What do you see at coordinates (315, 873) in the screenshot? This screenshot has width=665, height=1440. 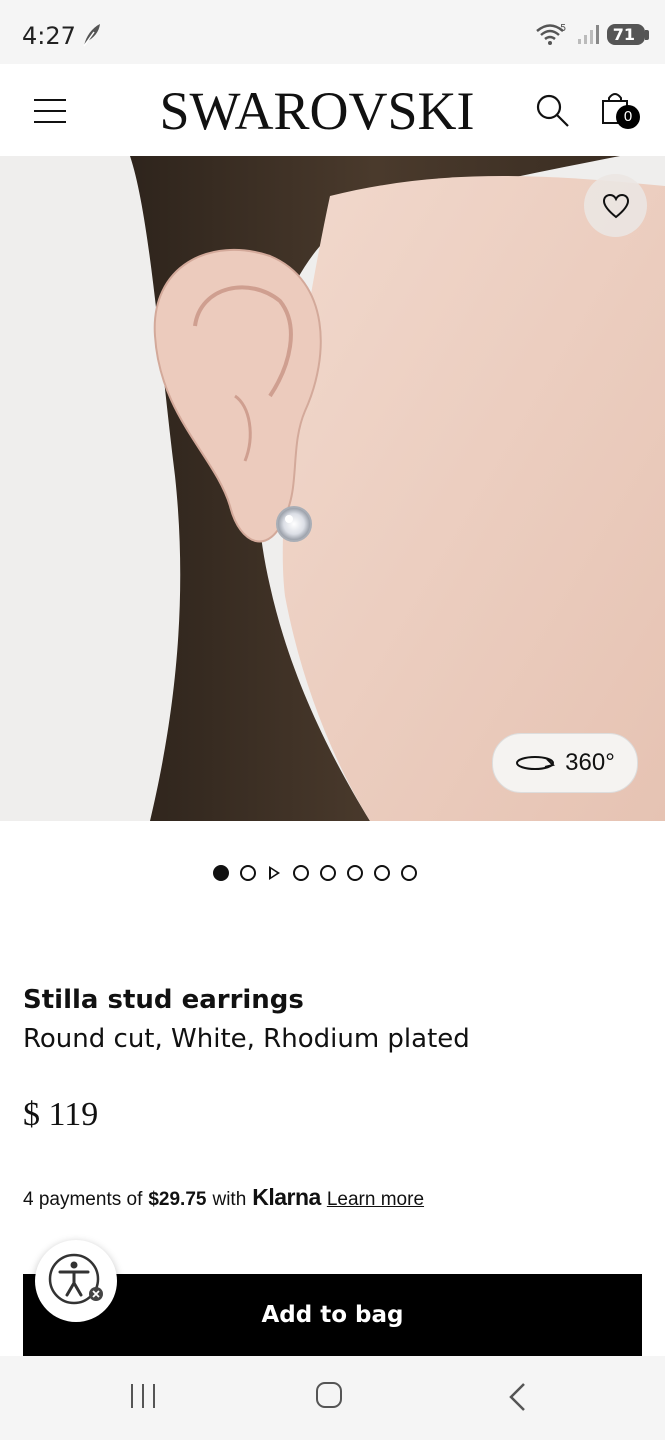 I see `gallery-pagination` at bounding box center [315, 873].